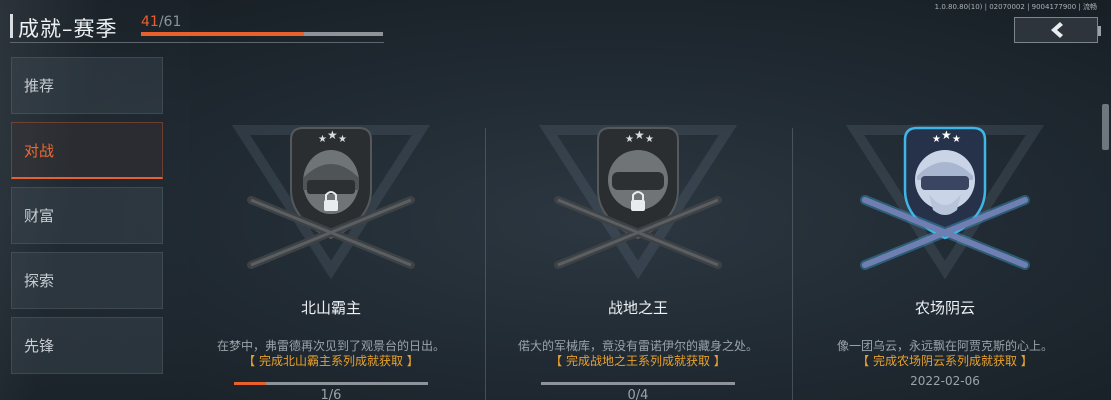 This screenshot has height=400, width=1111. What do you see at coordinates (944, 308) in the screenshot?
I see `achievement-name: 农场阴云` at bounding box center [944, 308].